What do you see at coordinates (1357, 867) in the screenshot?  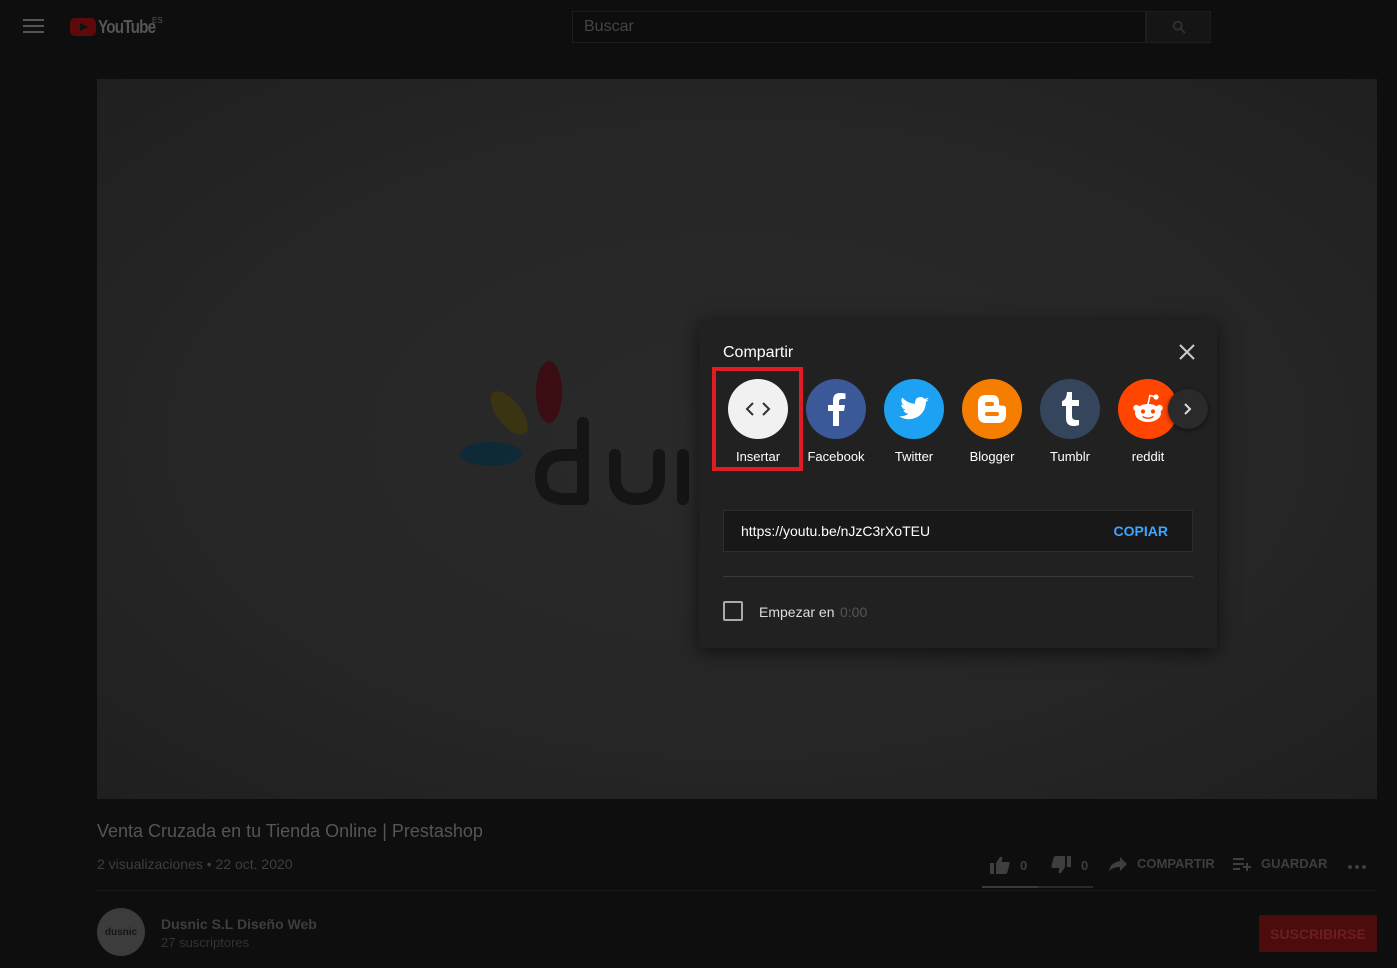 I see `more-horiz-icon` at bounding box center [1357, 867].